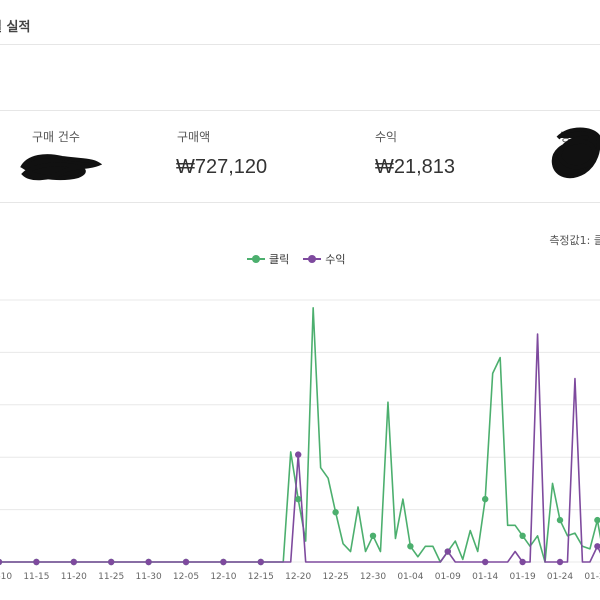 The image size is (600, 600). What do you see at coordinates (279, 259) in the screenshot?
I see `legend-label-click: 클릭` at bounding box center [279, 259].